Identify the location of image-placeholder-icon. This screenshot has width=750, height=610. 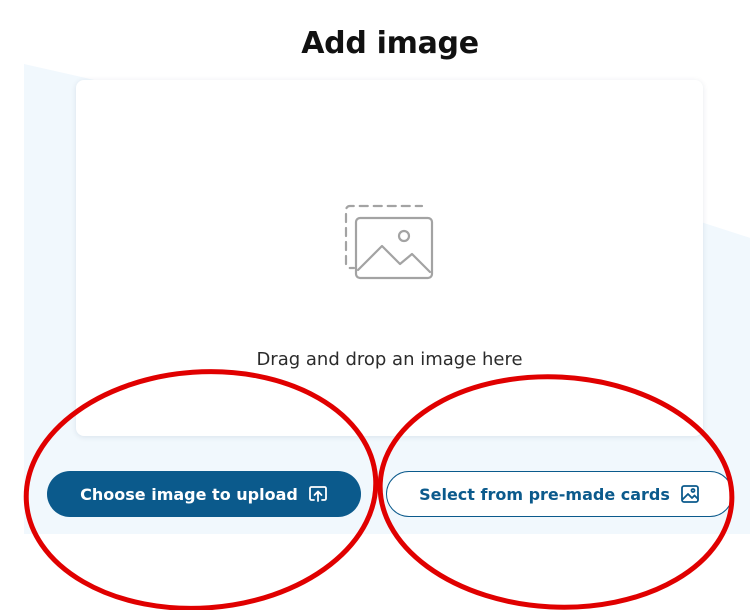
(389, 242).